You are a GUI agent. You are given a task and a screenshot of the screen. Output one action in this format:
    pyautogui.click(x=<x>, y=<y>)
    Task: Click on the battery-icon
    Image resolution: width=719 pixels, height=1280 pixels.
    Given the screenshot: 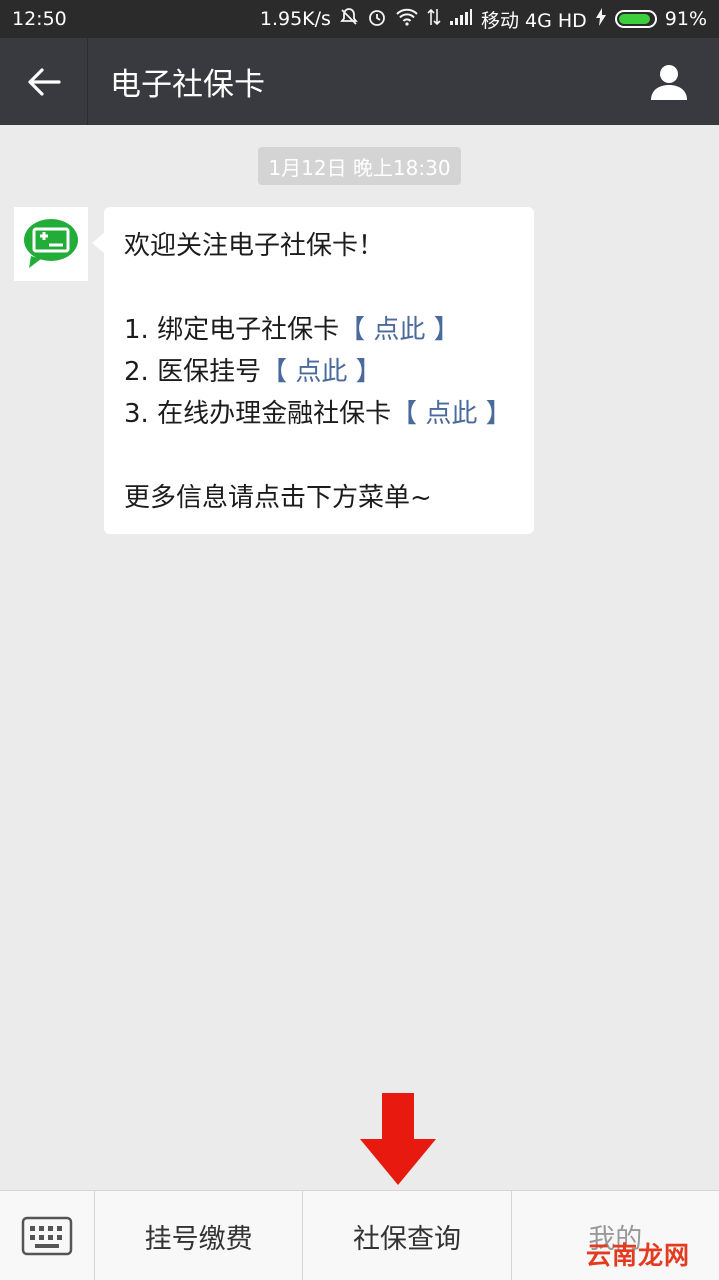 What is the action you would take?
    pyautogui.click(x=635, y=19)
    